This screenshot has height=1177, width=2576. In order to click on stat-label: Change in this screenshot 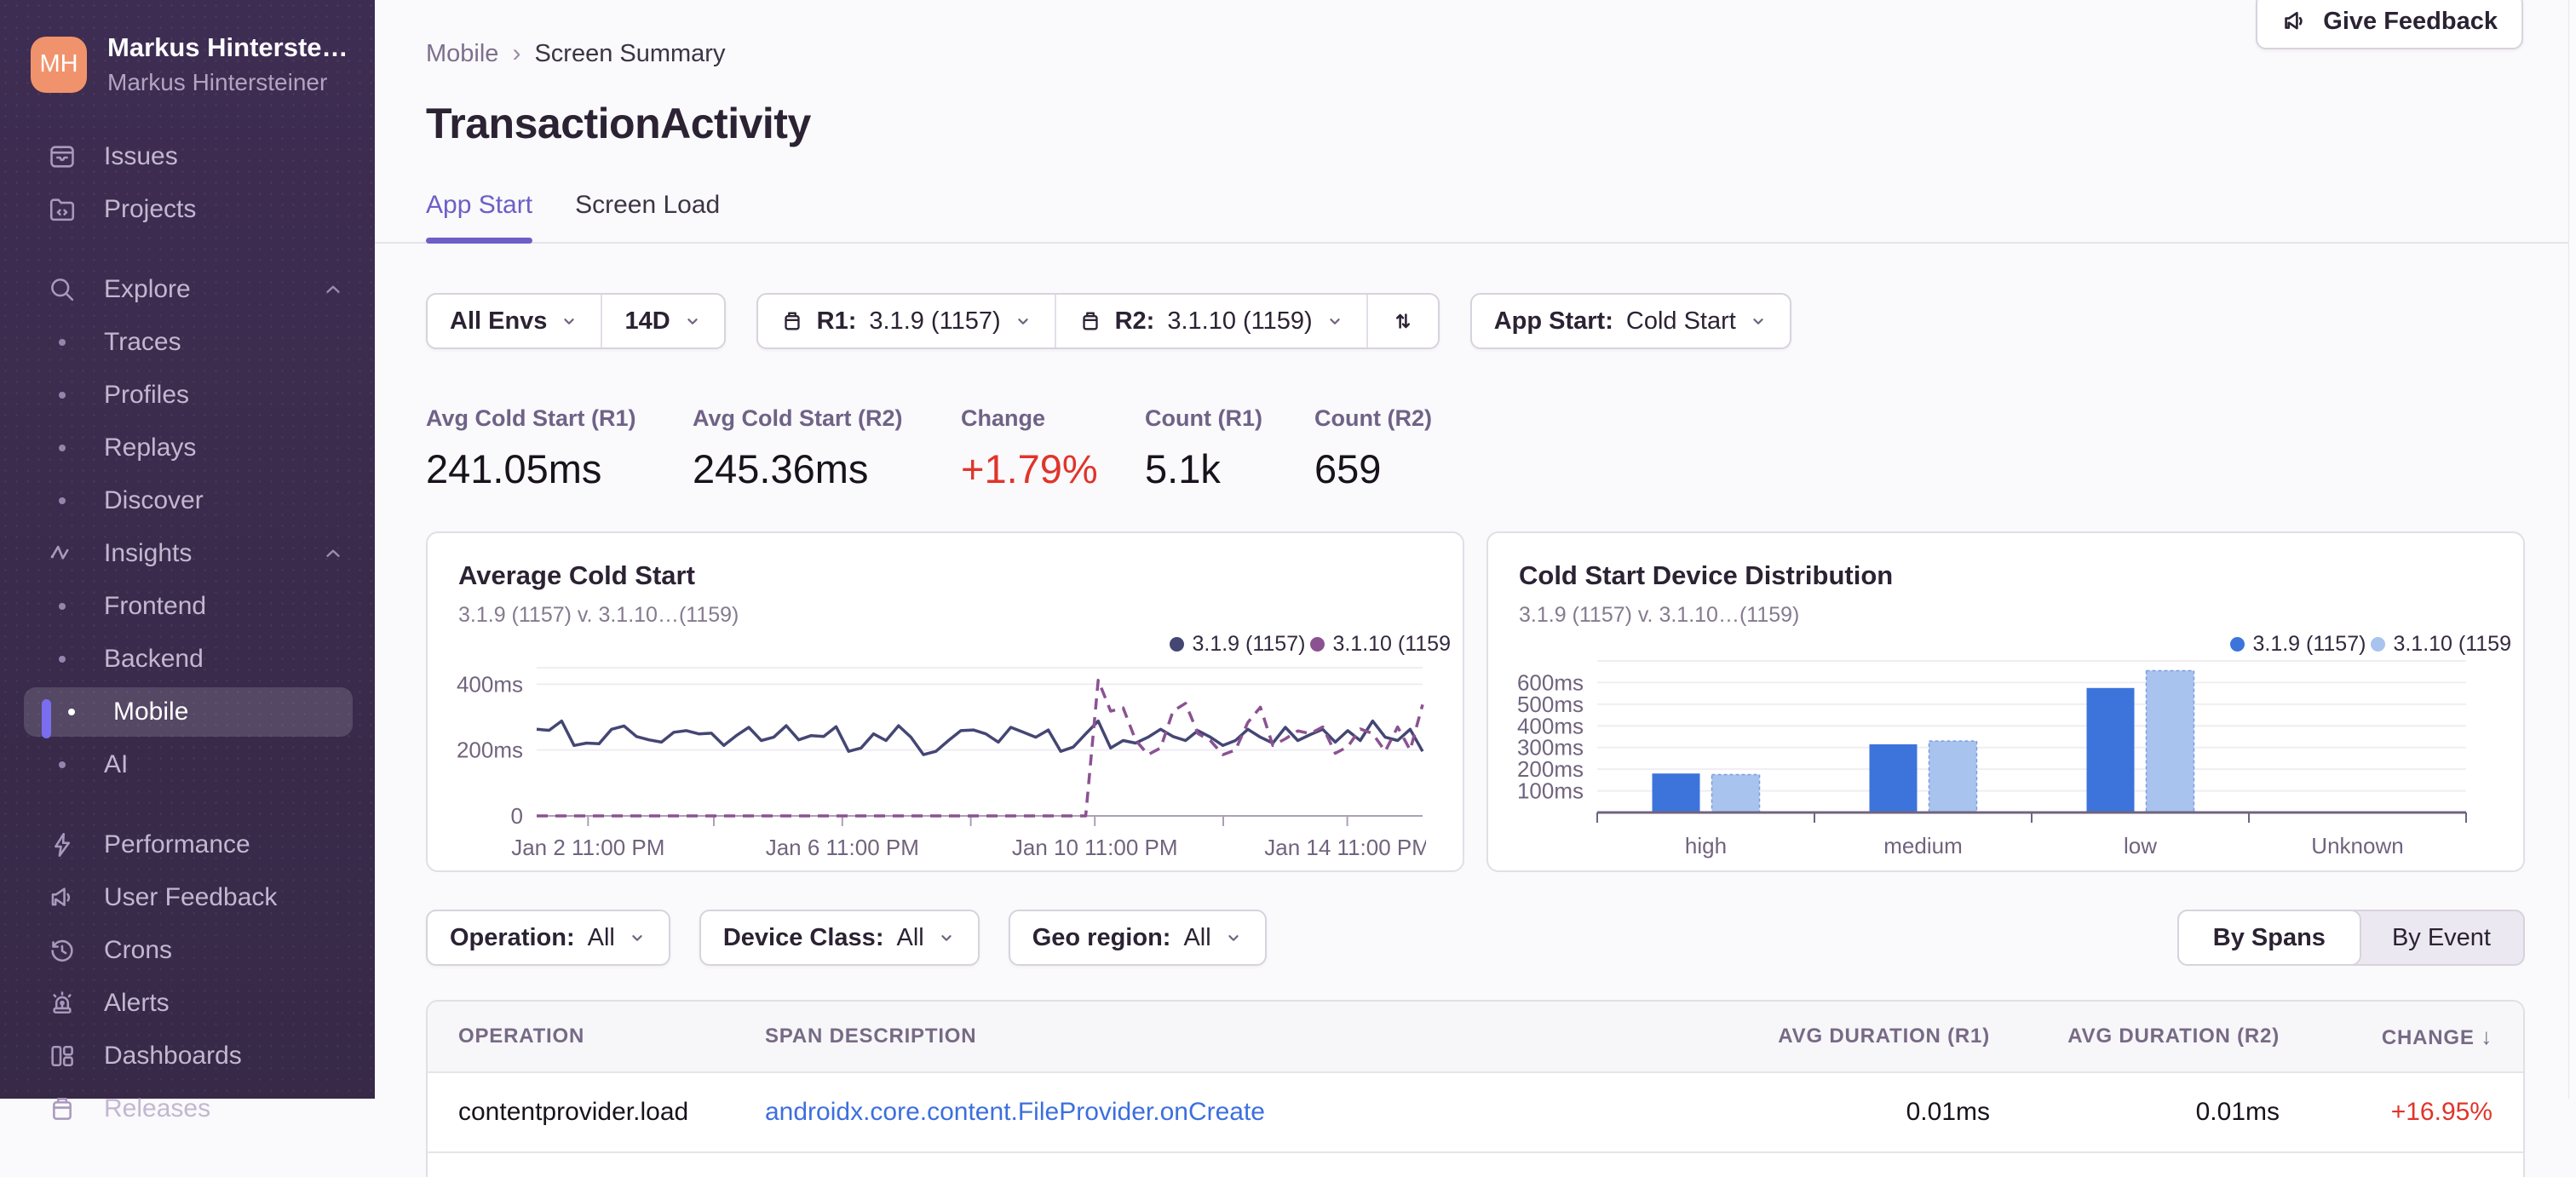, I will do `click(1004, 418)`.